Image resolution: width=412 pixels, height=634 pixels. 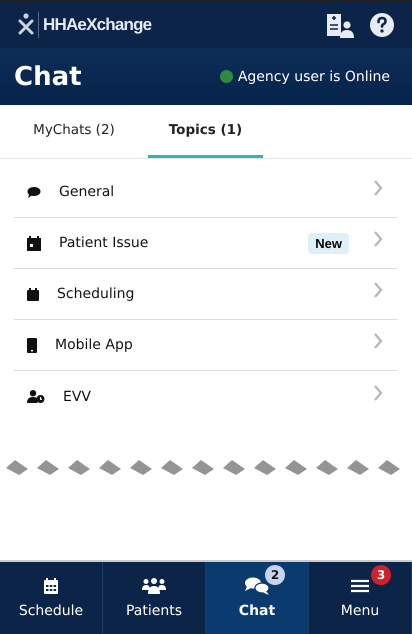 What do you see at coordinates (340, 25) in the screenshot?
I see `contact-card-icon` at bounding box center [340, 25].